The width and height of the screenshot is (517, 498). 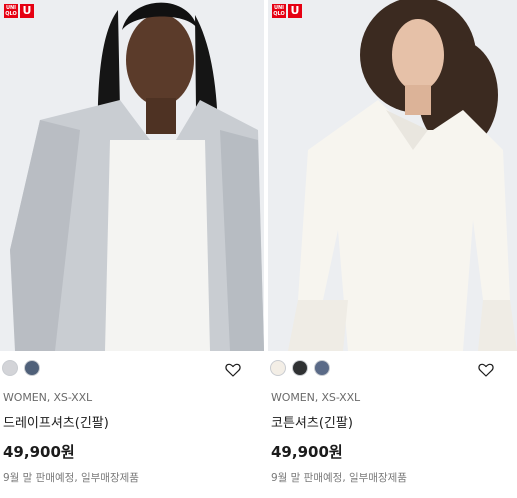 I want to click on color-swatch-light-gray, so click(x=10, y=368).